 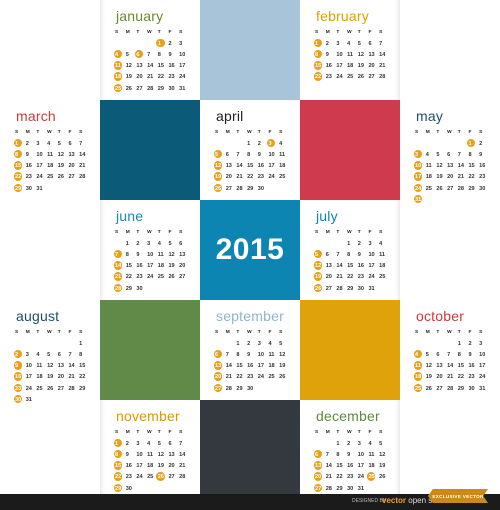 I want to click on day-cell: 15, so click(x=319, y=65).